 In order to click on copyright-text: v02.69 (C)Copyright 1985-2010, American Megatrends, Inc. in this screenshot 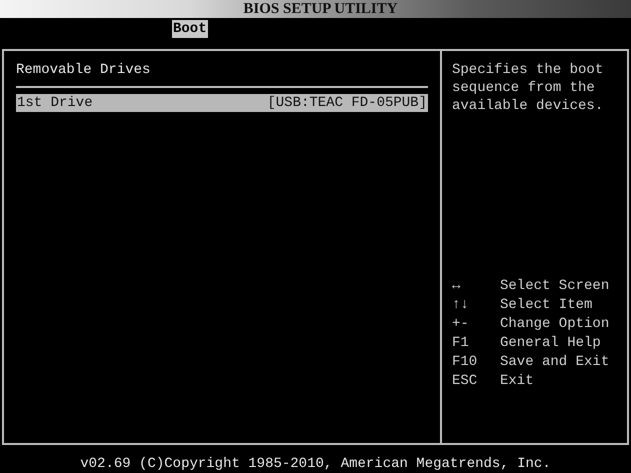, I will do `click(315, 464)`.